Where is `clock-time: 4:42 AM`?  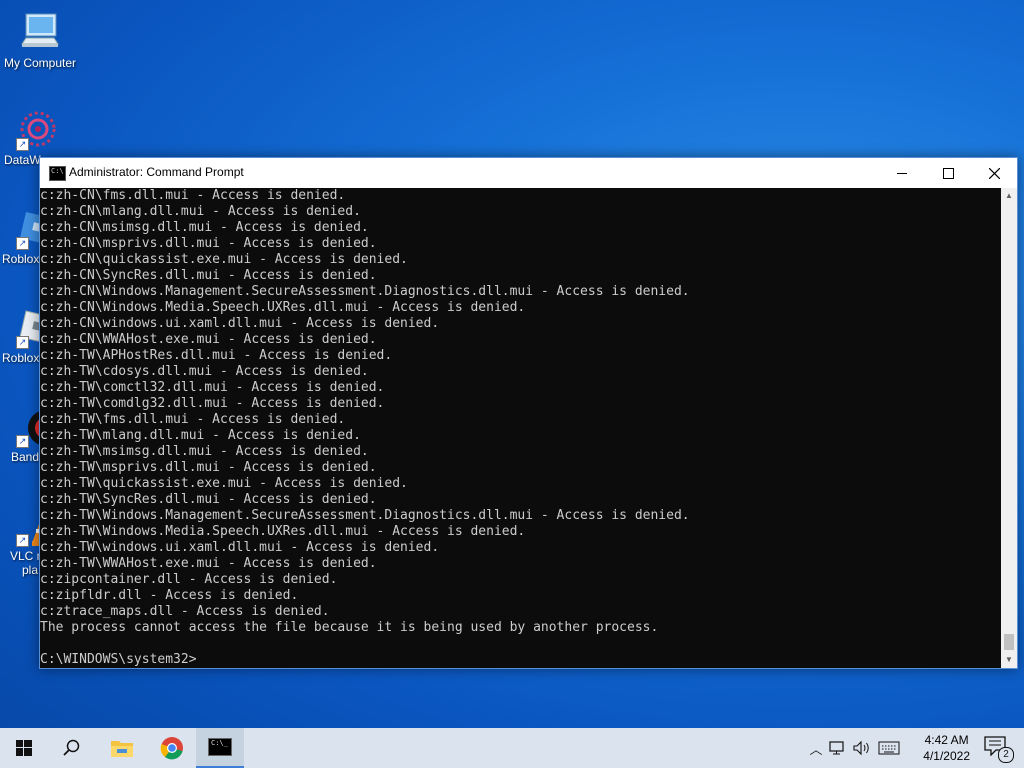
clock-time: 4:42 AM is located at coordinates (946, 740).